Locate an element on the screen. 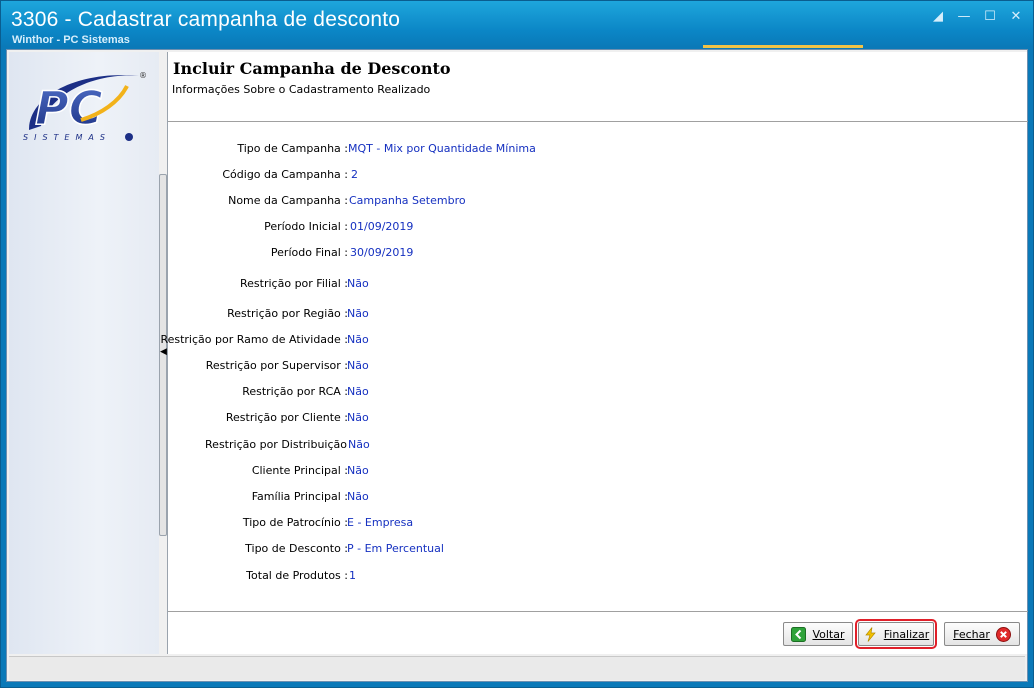  restore-icon: ◢ is located at coordinates (938, 17).